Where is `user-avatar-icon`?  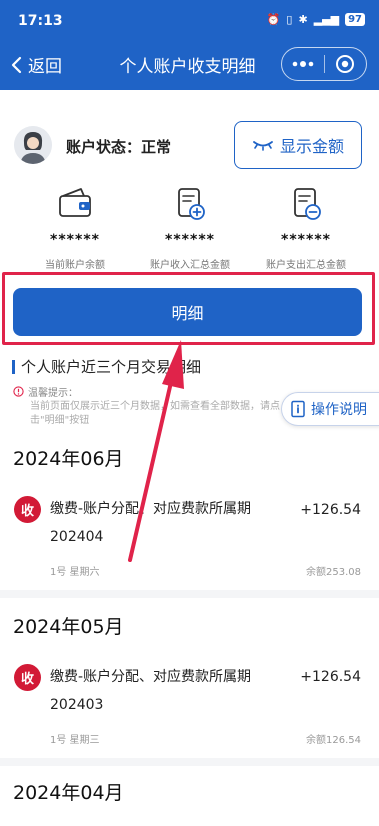 user-avatar-icon is located at coordinates (33, 145).